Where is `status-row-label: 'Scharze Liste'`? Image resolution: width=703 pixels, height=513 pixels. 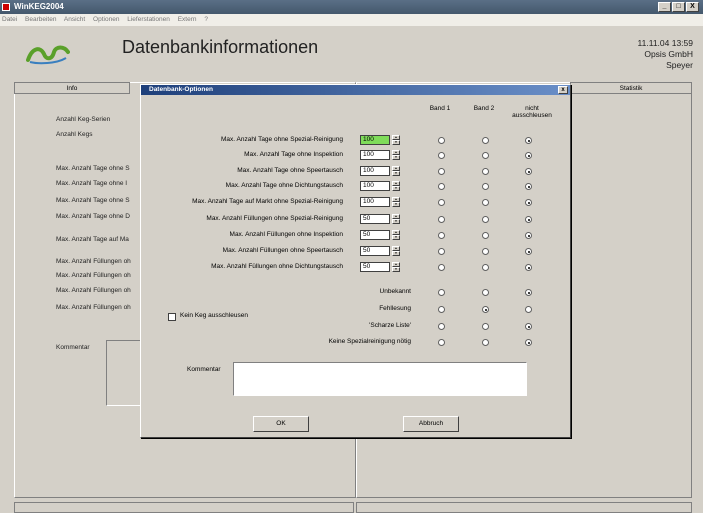 status-row-label: 'Scharze Liste' is located at coordinates (390, 325).